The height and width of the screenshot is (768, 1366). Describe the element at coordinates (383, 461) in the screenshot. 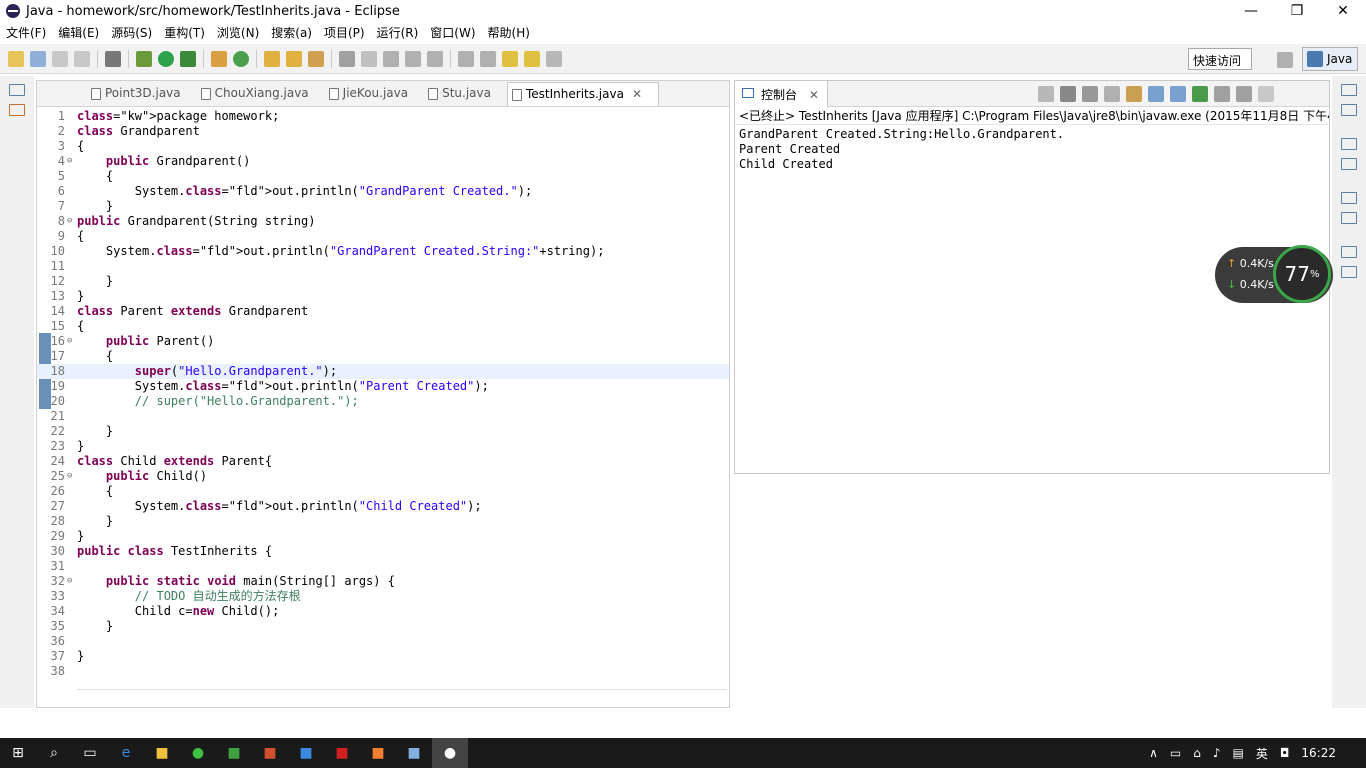

I see `code-line: 24 class Child extends Parent{` at that location.